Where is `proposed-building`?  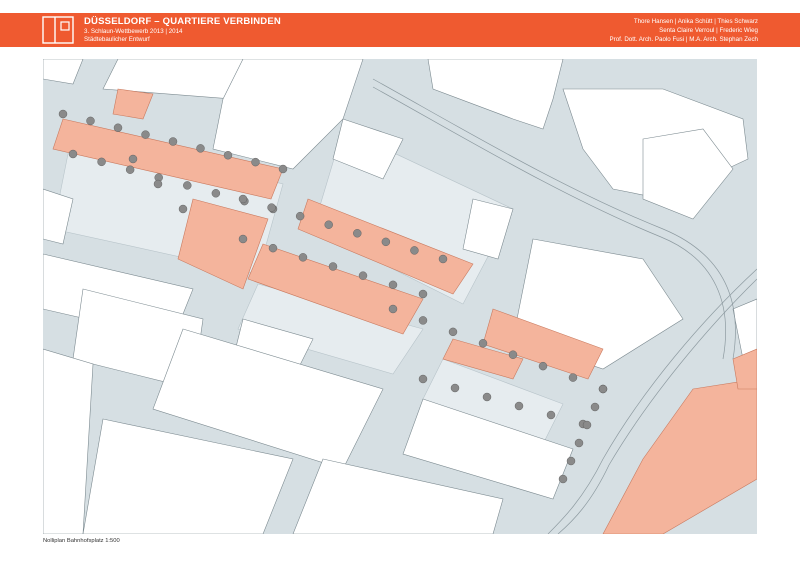 proposed-building is located at coordinates (133, 104).